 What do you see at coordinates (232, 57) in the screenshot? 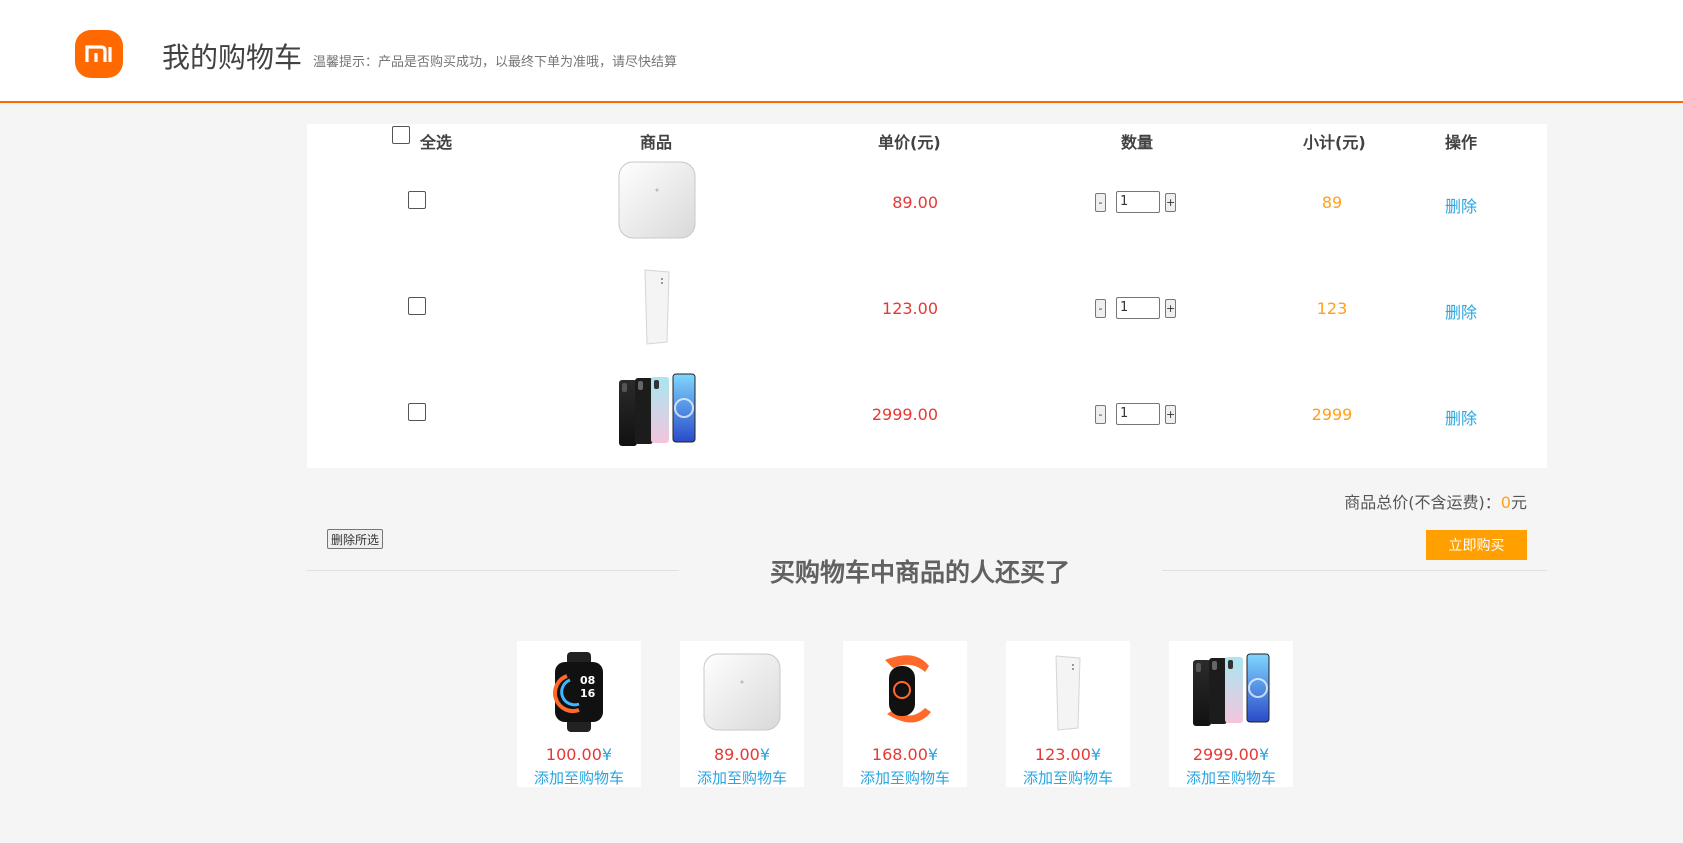
I see `page-title: 我的购物车` at bounding box center [232, 57].